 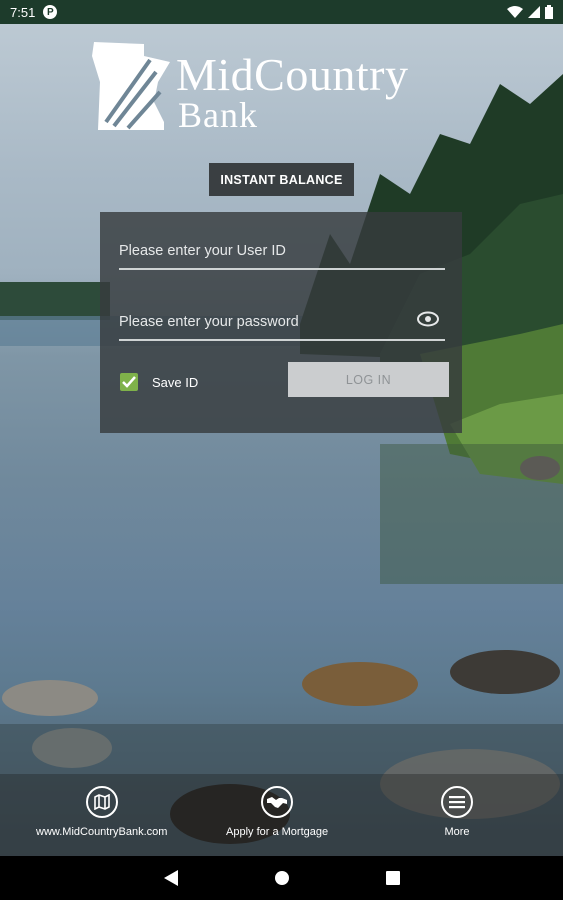 I want to click on battery-icon, so click(x=549, y=12).